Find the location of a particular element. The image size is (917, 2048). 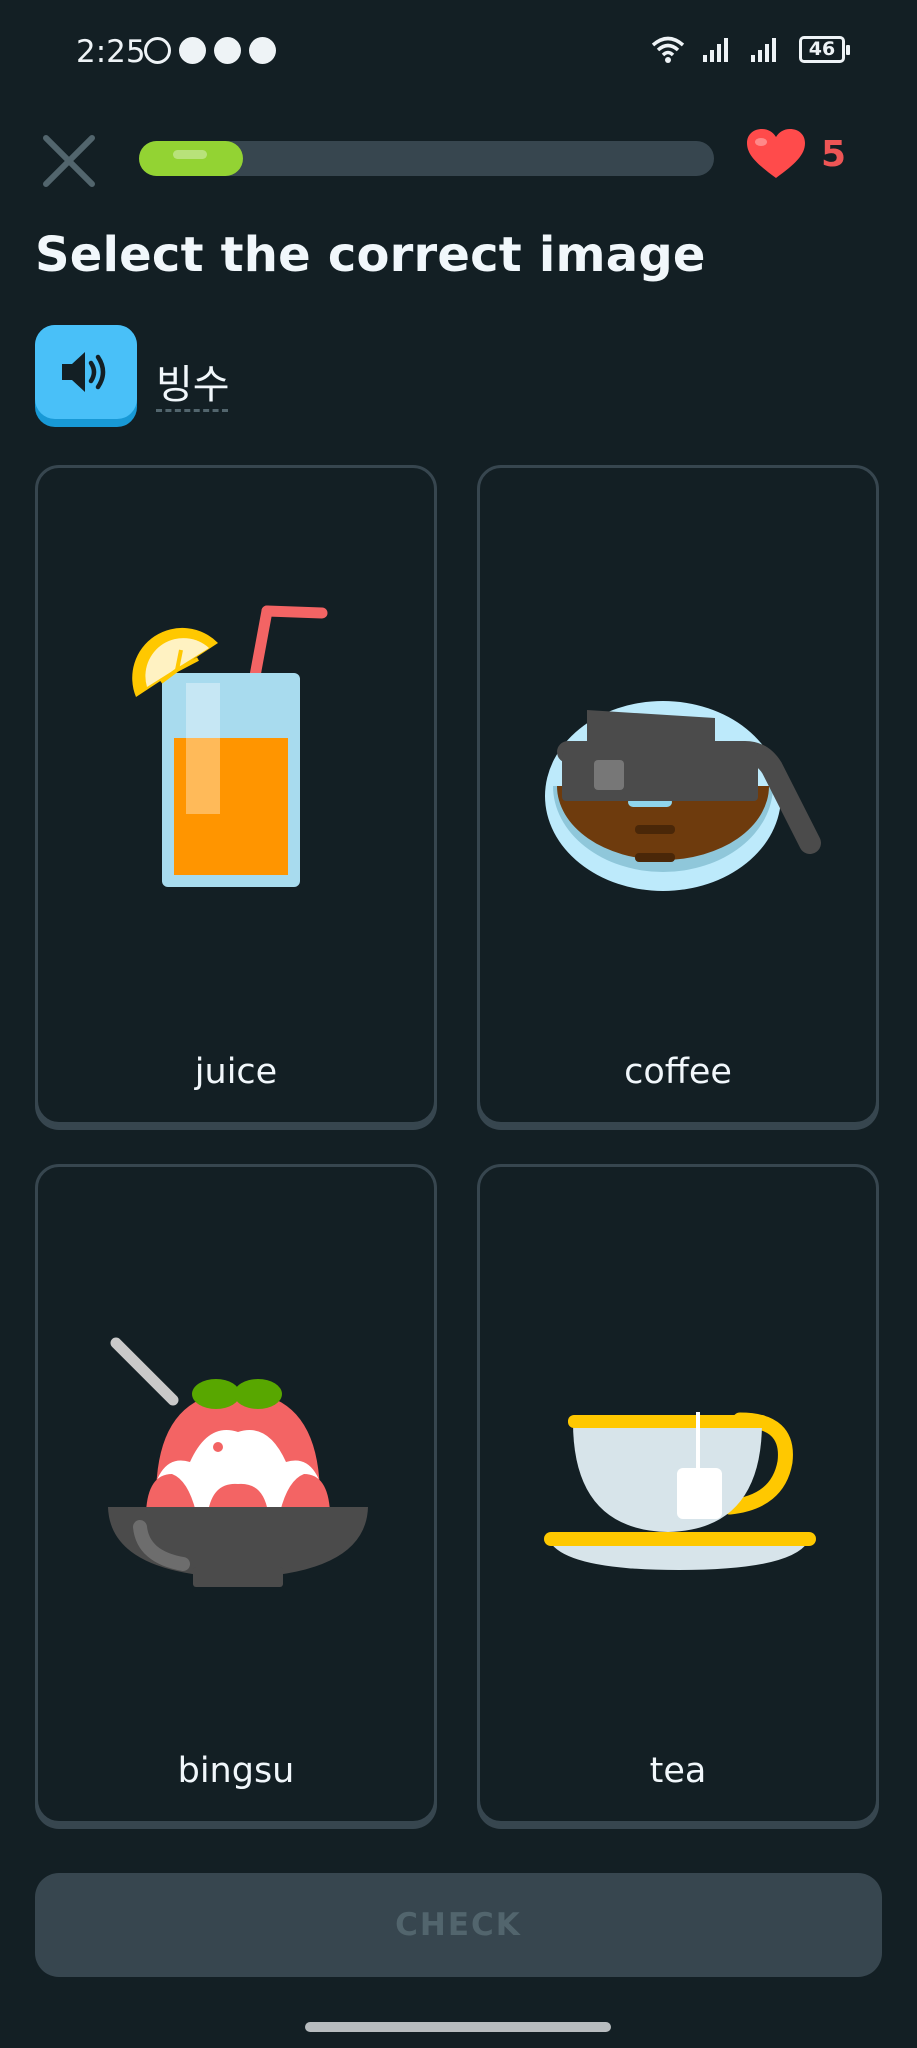

hearts-count: 5 is located at coordinates (834, 154).